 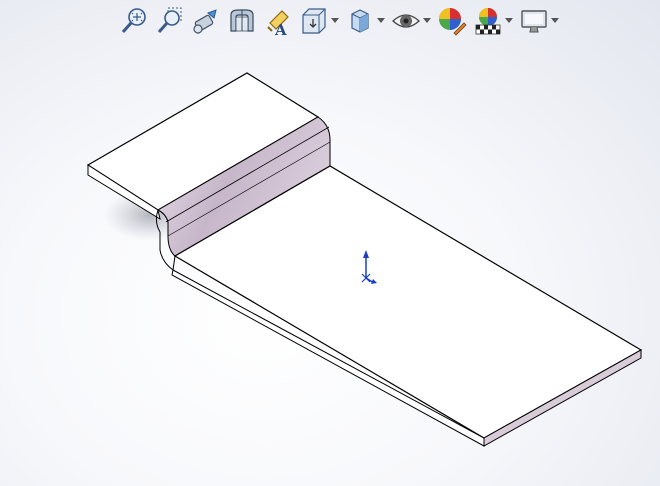 I want to click on view-settings-button, so click(x=539, y=21).